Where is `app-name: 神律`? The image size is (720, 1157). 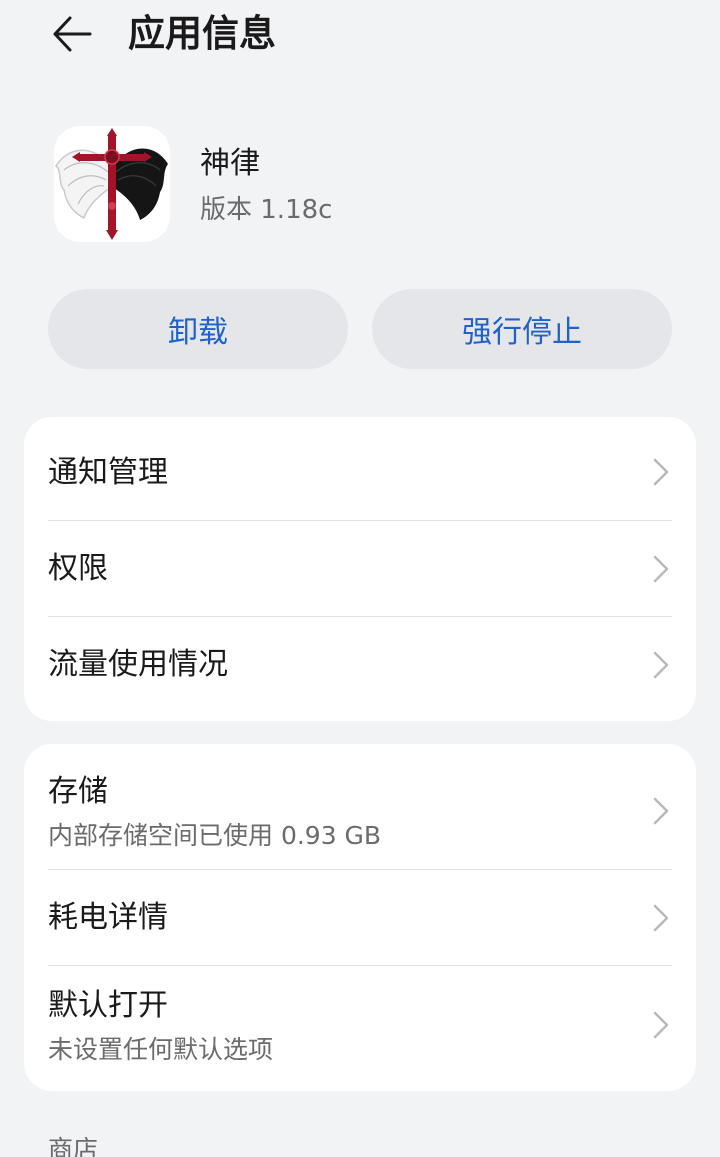
app-name: 神律 is located at coordinates (230, 163).